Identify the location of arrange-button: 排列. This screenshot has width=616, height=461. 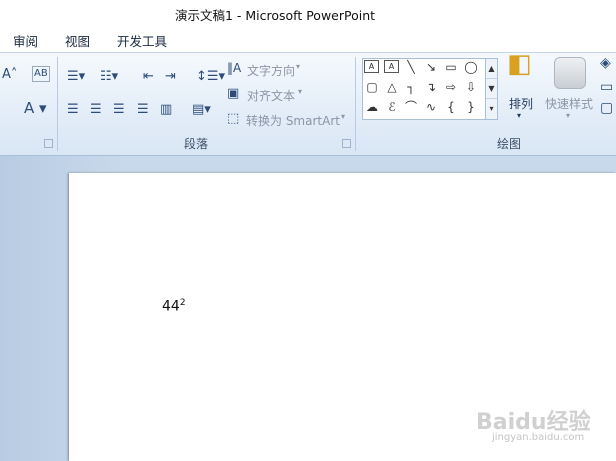
(521, 103).